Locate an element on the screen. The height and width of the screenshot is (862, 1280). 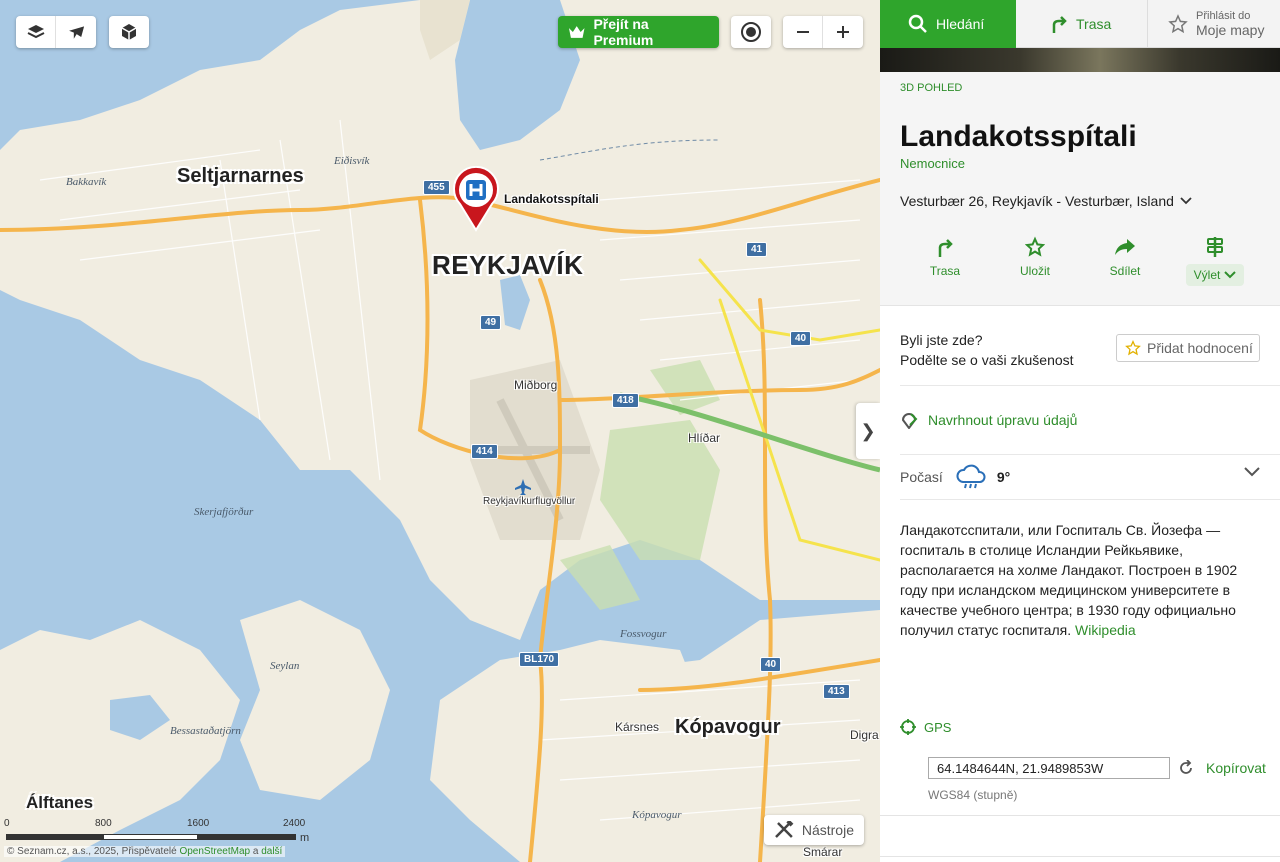
zoom-group is located at coordinates (823, 32).